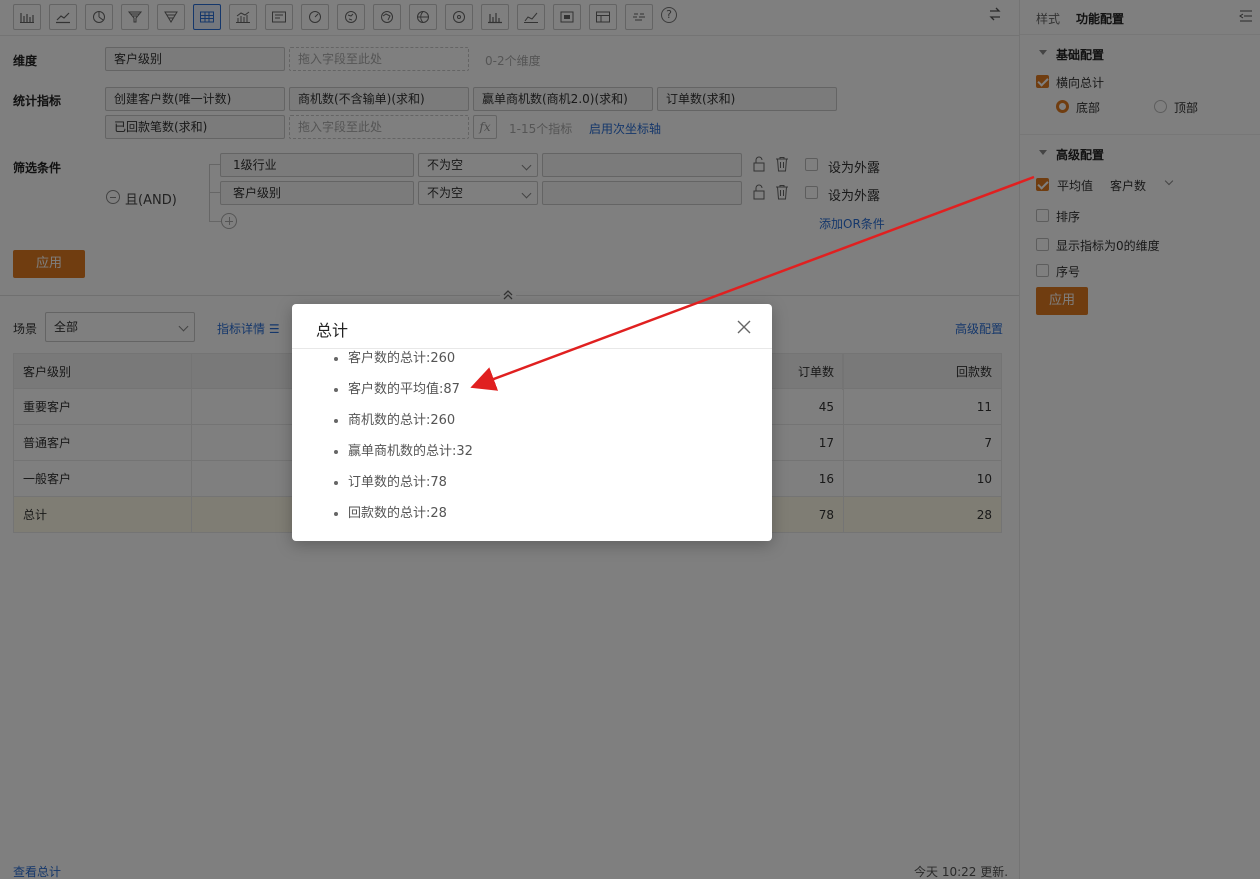 The height and width of the screenshot is (880, 1260). Describe the element at coordinates (752, 283) in the screenshot. I see `annotation-arrow` at that location.